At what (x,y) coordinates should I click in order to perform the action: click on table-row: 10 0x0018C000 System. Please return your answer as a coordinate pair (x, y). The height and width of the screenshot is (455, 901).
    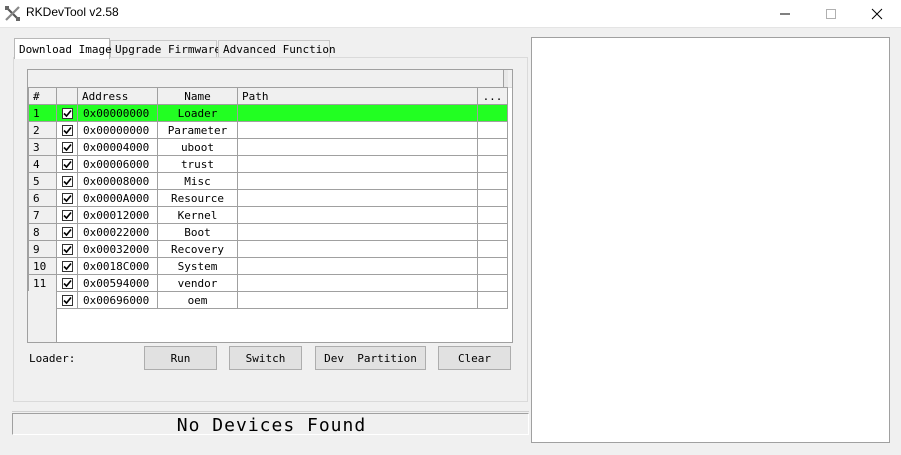
    Looking at the image, I should click on (268, 266).